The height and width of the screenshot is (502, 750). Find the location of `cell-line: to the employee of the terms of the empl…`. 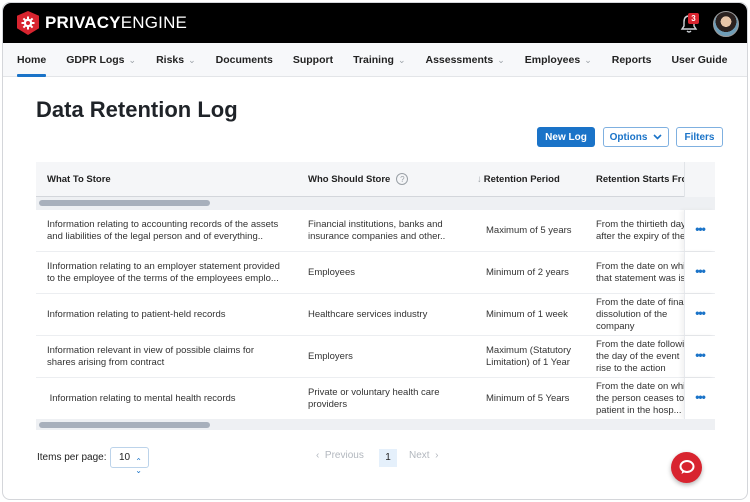

cell-line: to the employee of the terms of the empl… is located at coordinates (163, 278).